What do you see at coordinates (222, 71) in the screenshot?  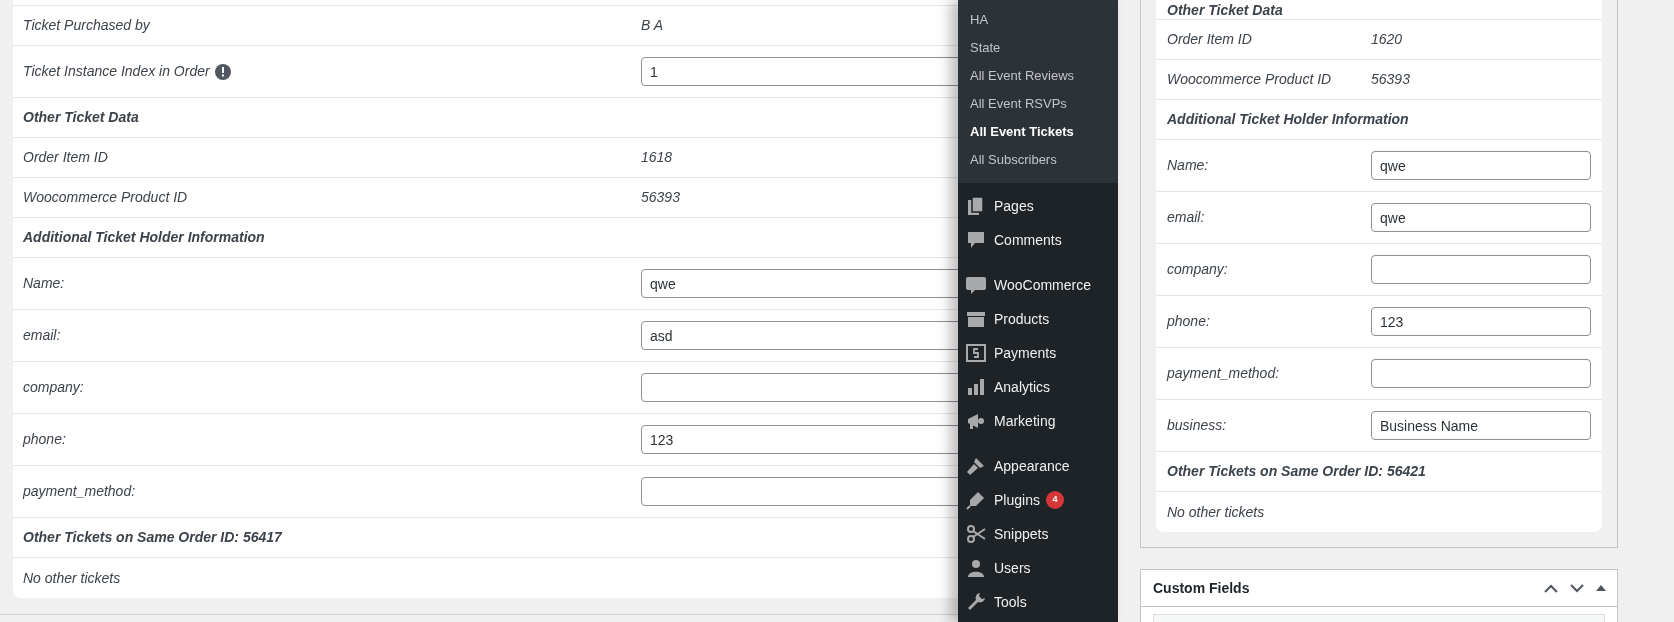 I see `info-icon` at bounding box center [222, 71].